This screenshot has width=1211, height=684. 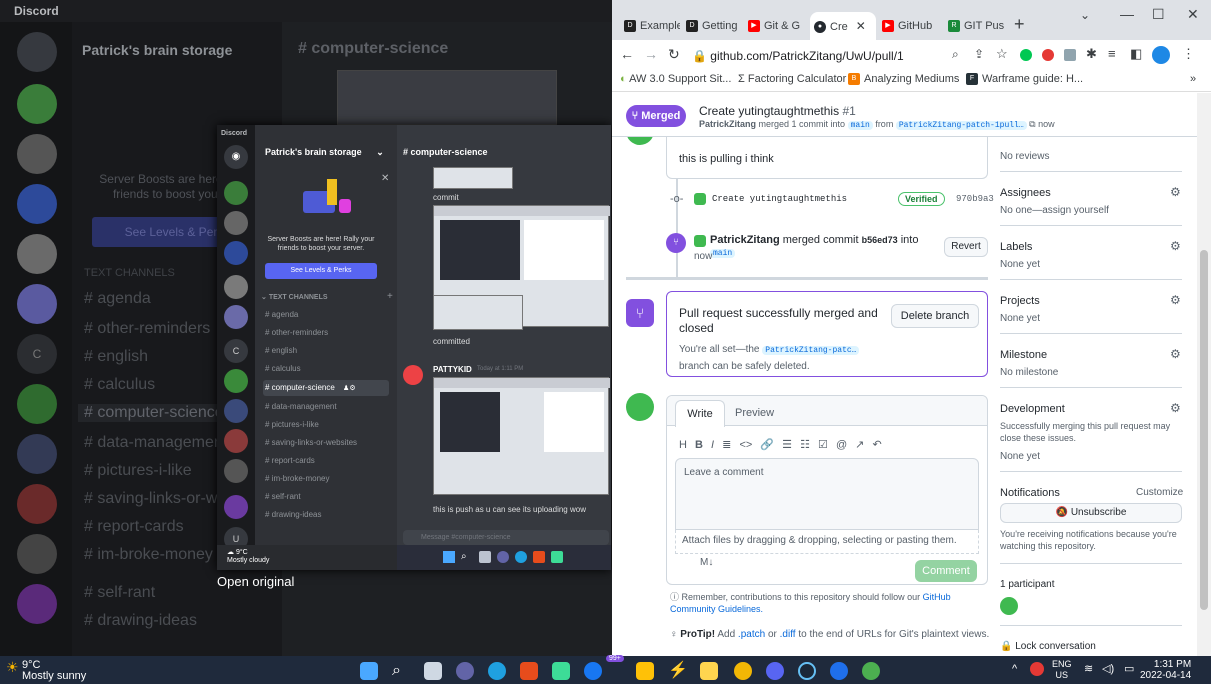 What do you see at coordinates (134, 527) in the screenshot?
I see `channel-bg-item: # report-cards` at bounding box center [134, 527].